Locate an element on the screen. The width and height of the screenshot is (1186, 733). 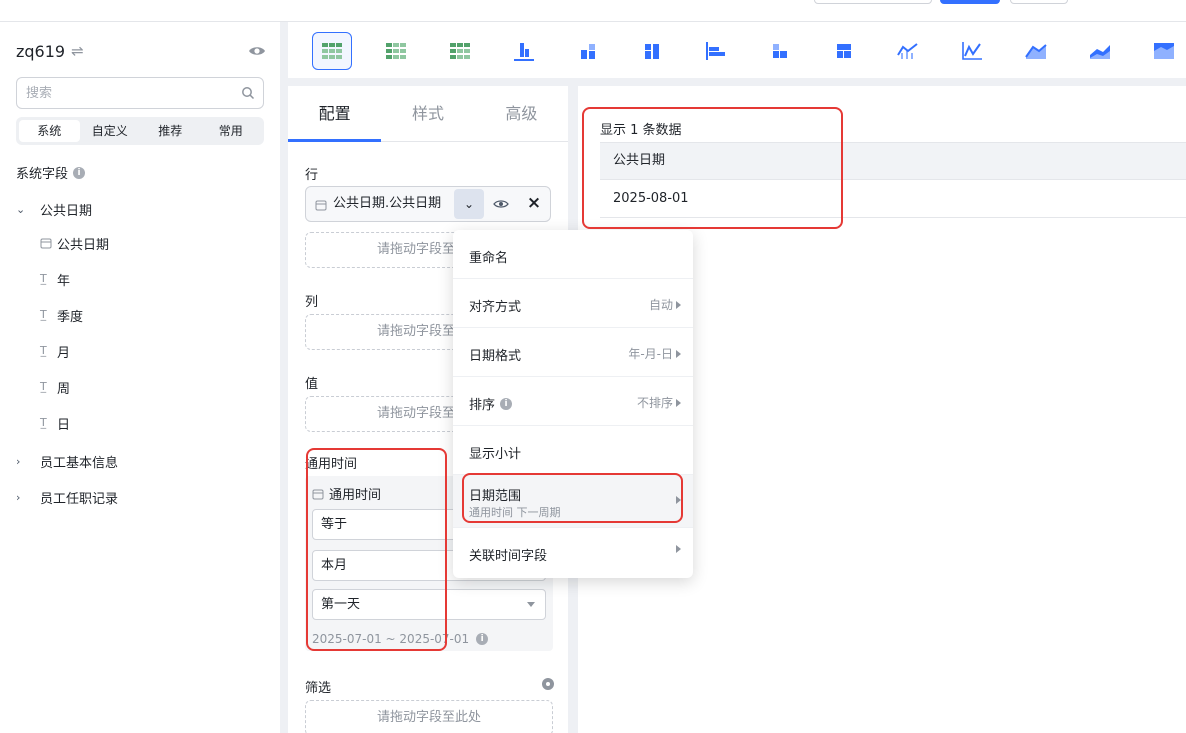
chart-type-area is located at coordinates (1036, 51).